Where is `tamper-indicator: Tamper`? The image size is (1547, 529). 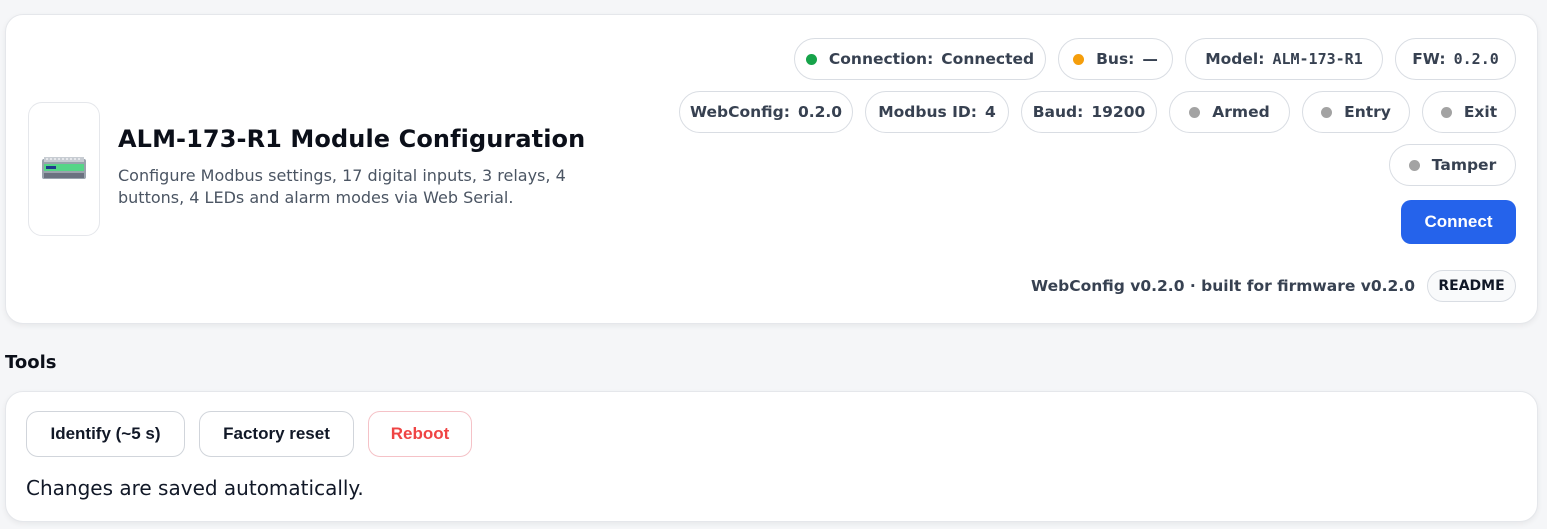 tamper-indicator: Tamper is located at coordinates (1452, 165).